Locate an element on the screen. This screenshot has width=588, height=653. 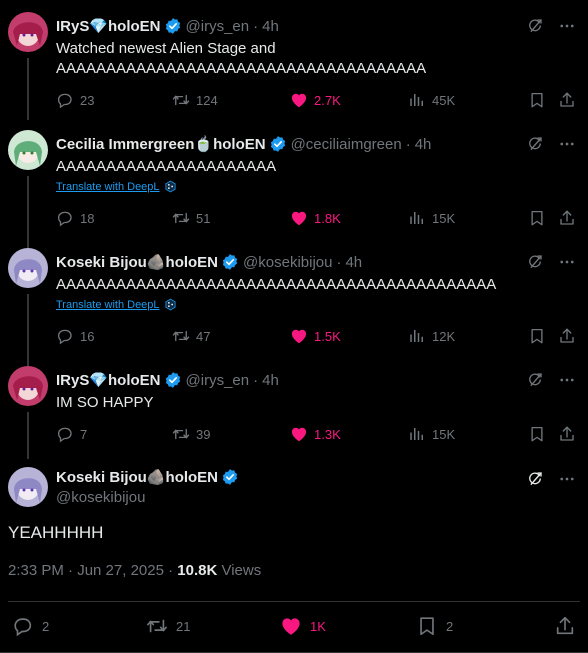
reply-count: 23 is located at coordinates (87, 100).